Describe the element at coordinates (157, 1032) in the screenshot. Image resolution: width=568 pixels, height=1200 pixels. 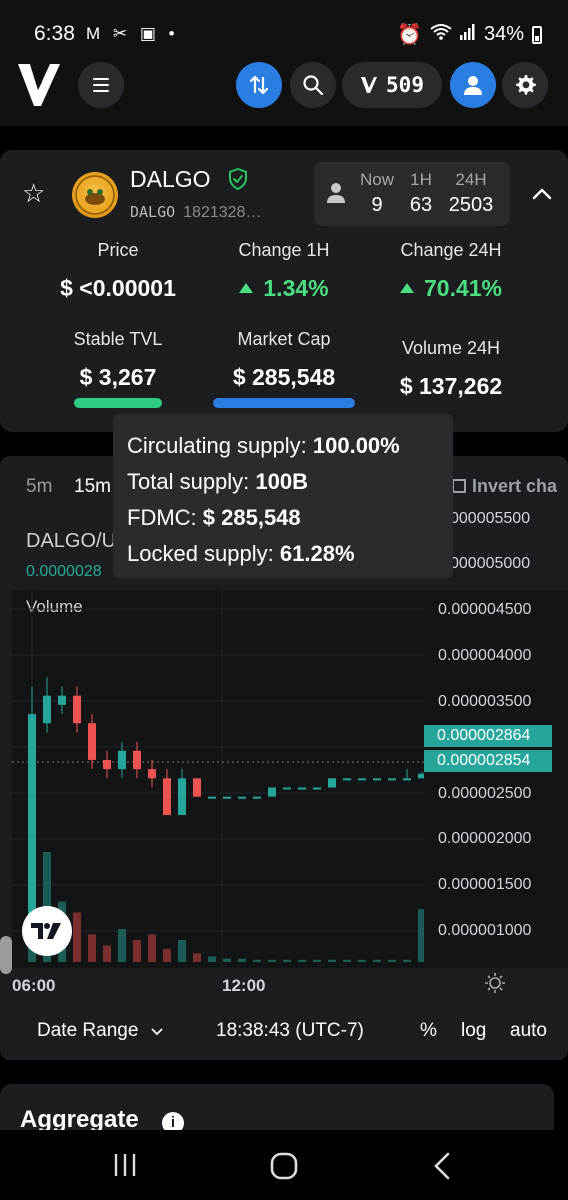
I see `chevron-down-icon` at that location.